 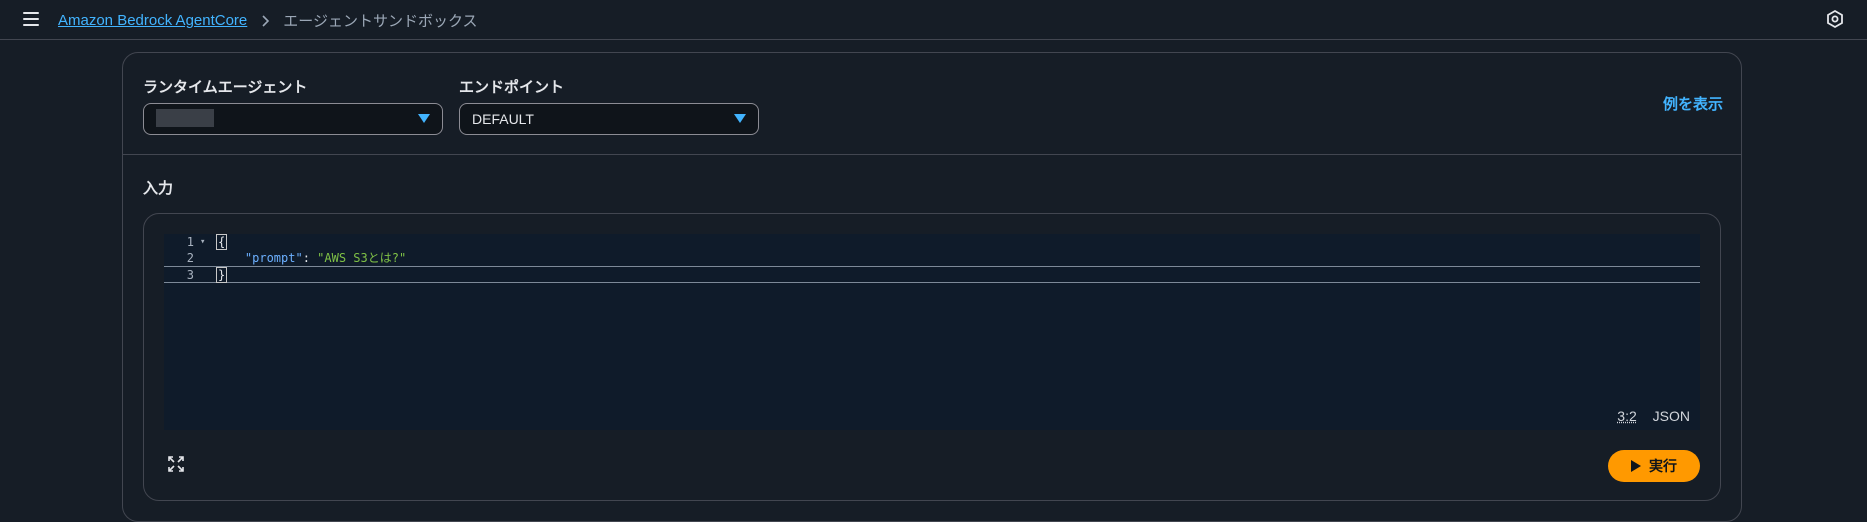 I want to click on runtime-agent-value, so click(x=185, y=118).